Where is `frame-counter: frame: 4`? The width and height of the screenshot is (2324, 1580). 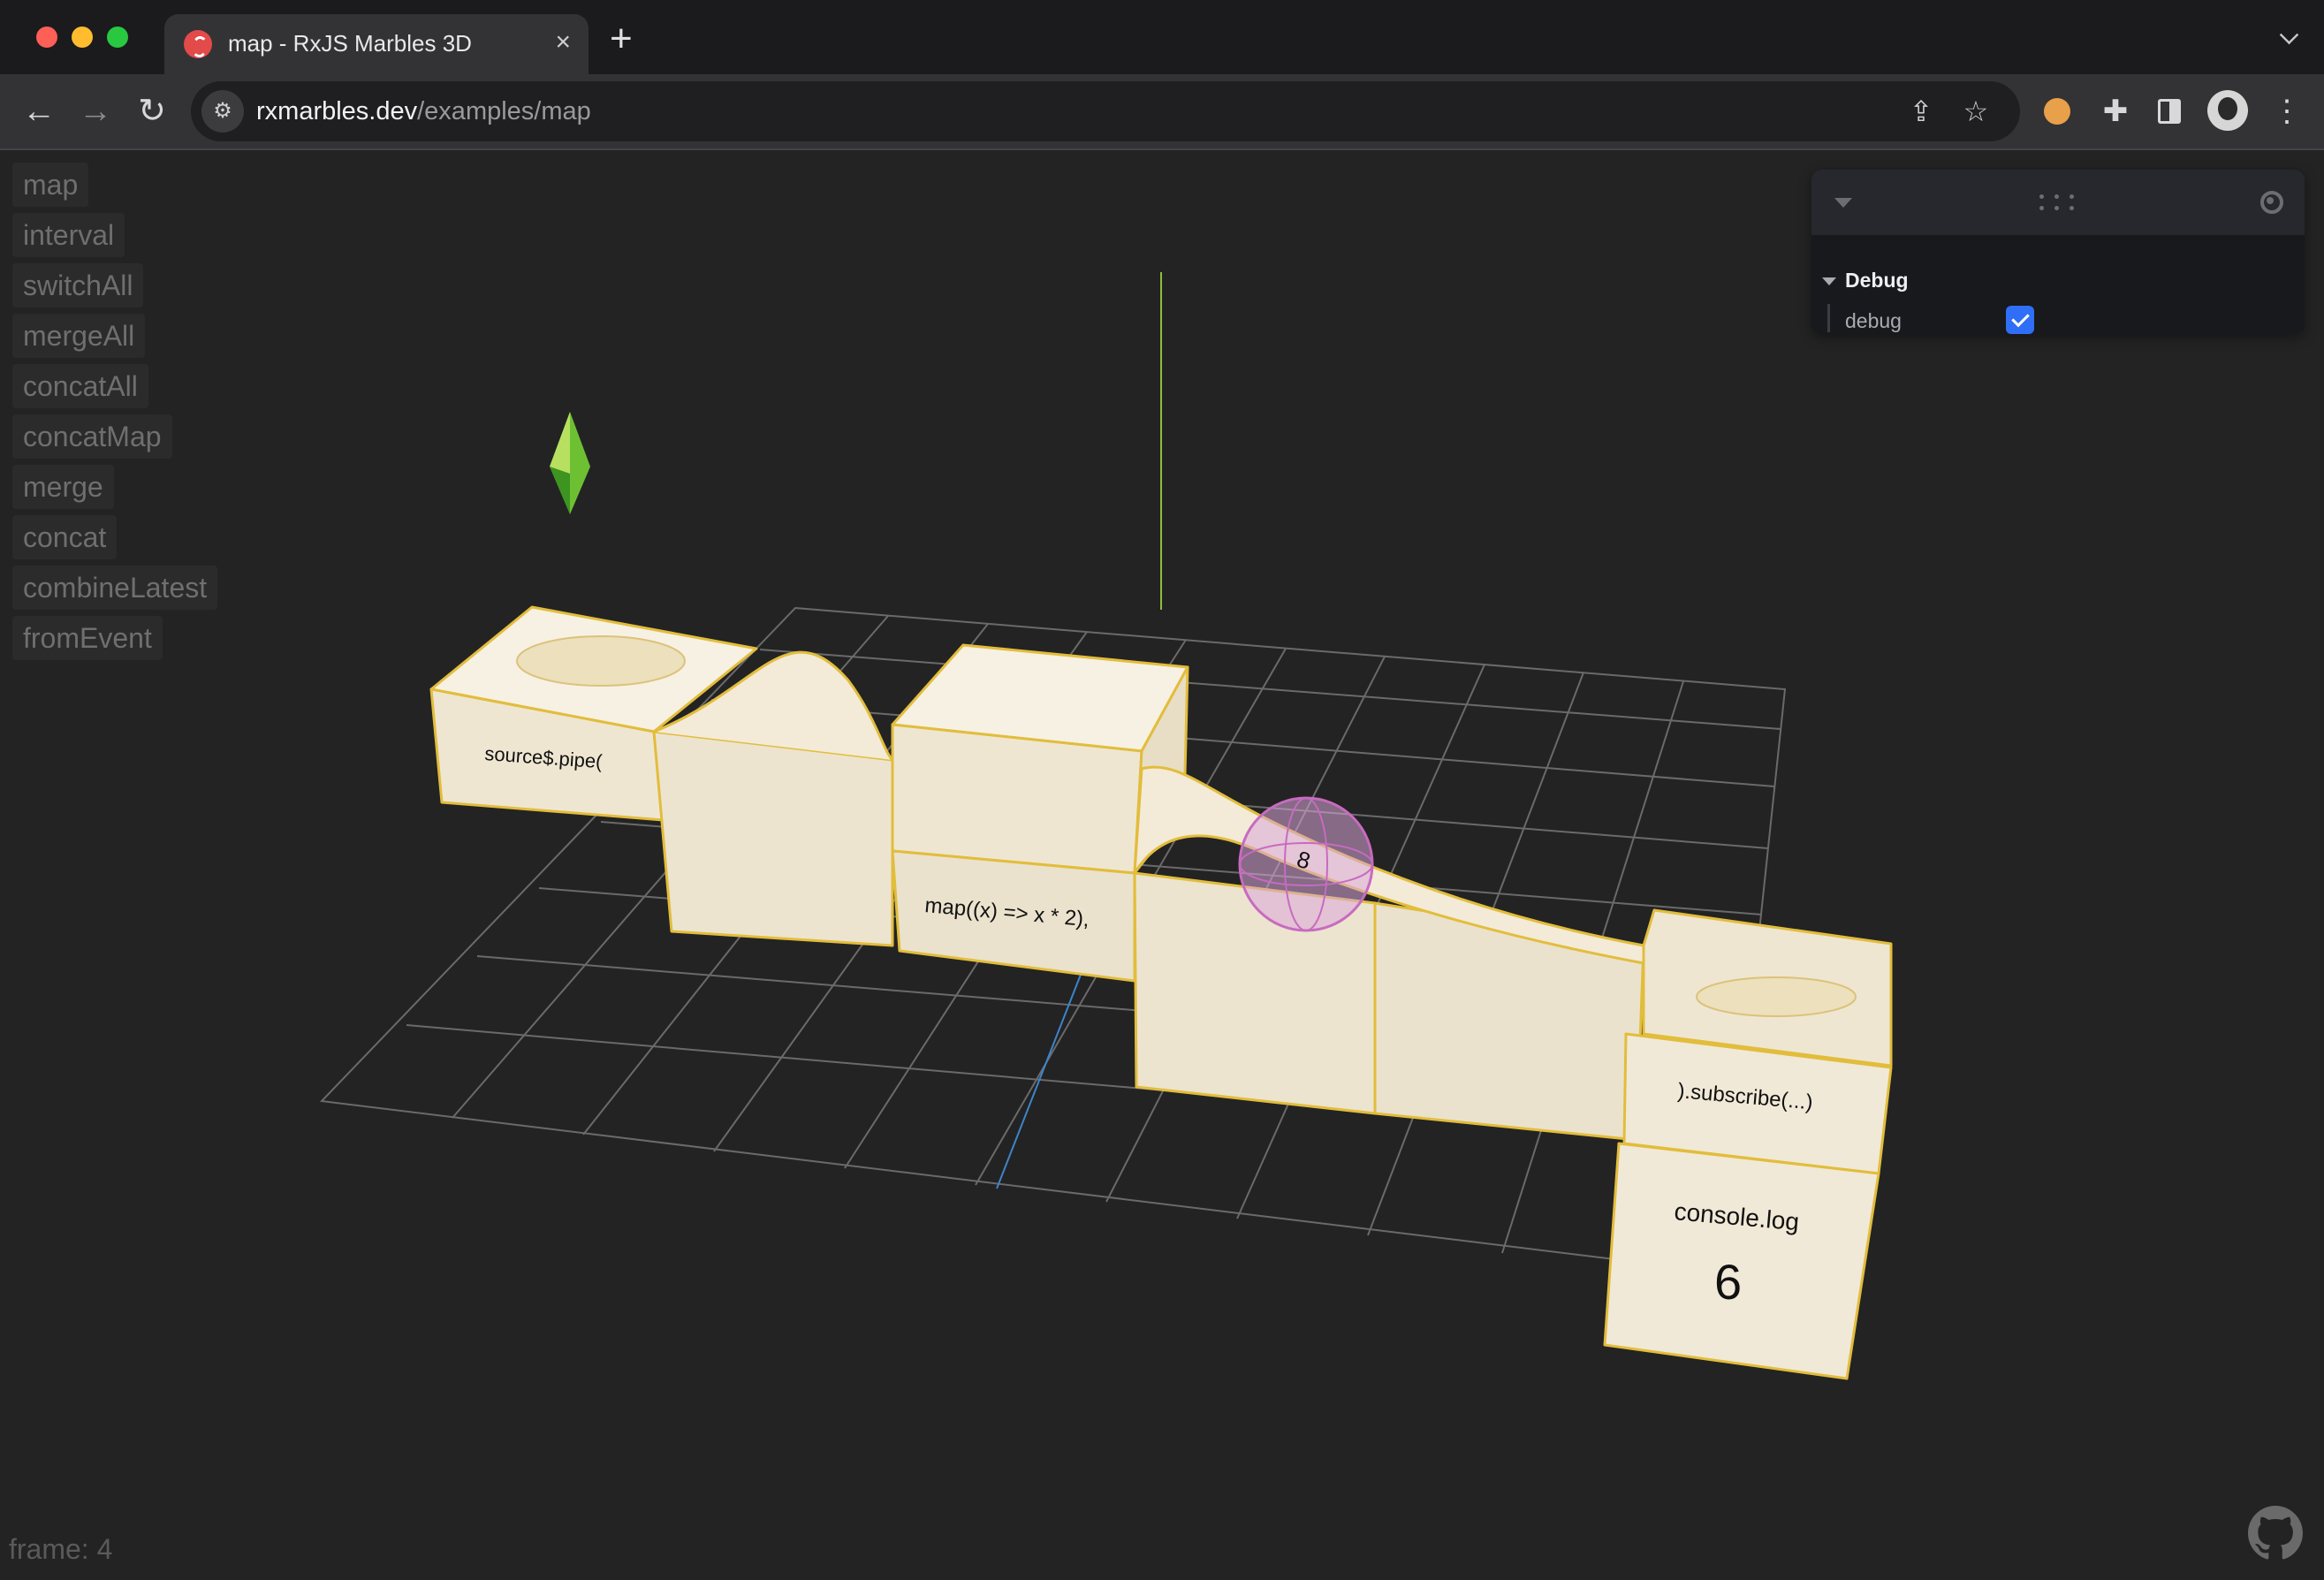
frame-counter: frame: 4 is located at coordinates (61, 1549).